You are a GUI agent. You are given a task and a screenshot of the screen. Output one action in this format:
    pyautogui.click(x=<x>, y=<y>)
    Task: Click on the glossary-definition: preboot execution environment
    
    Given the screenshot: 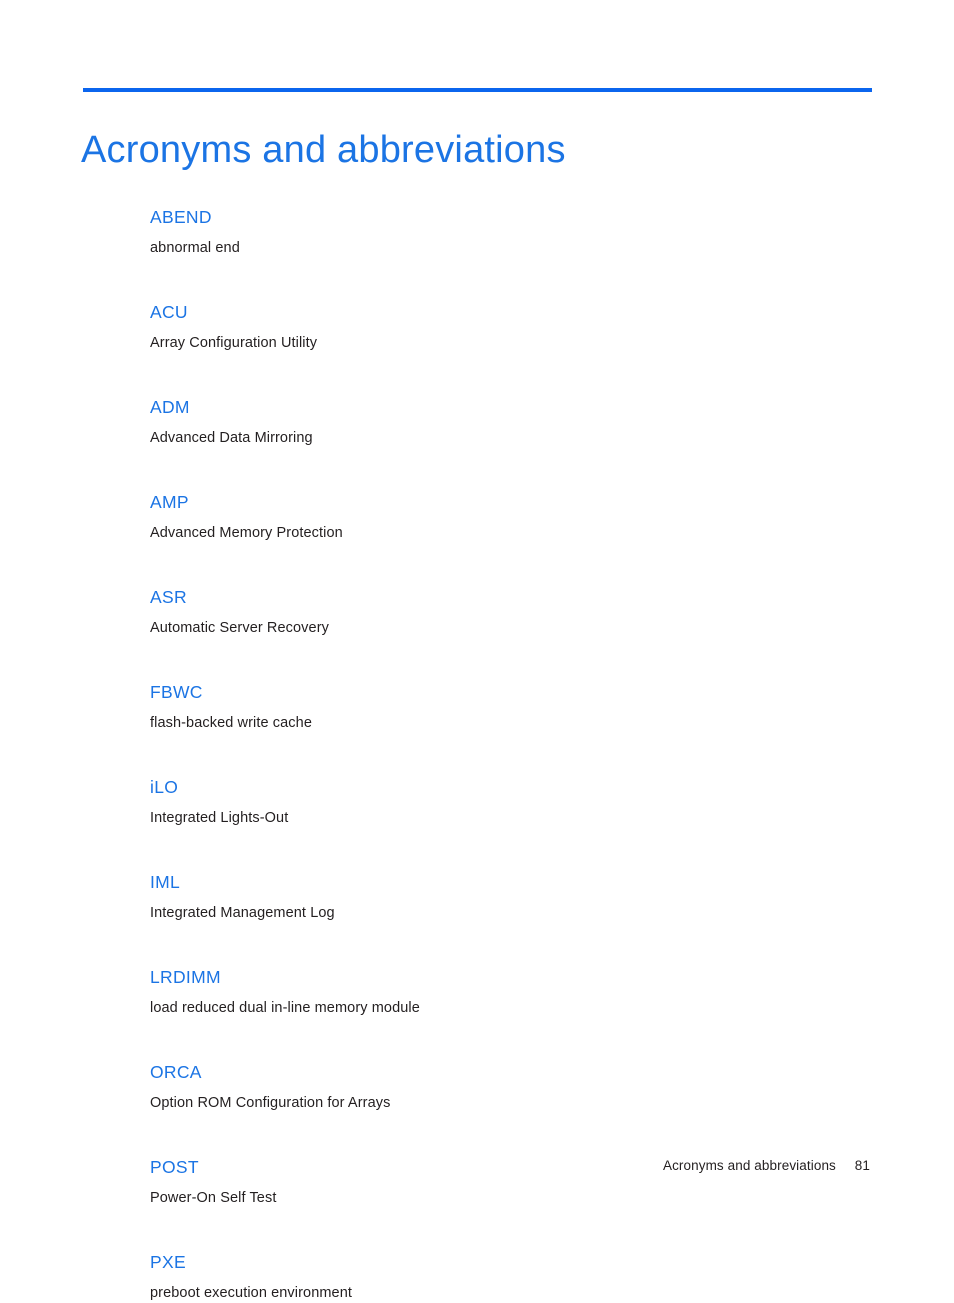 What is the action you would take?
    pyautogui.click(x=251, y=1293)
    